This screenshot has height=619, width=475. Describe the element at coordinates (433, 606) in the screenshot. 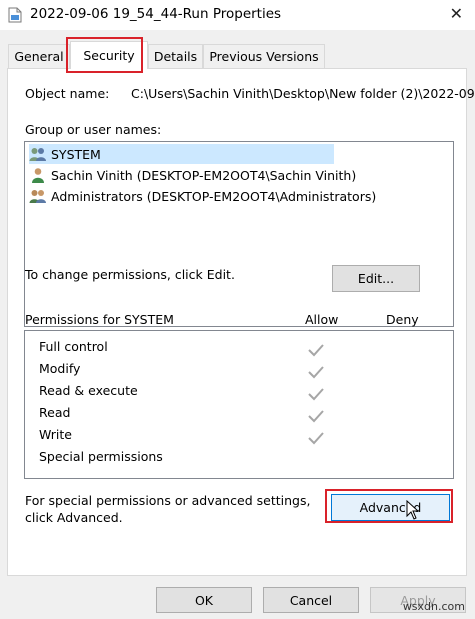

I see `watermark: wsxdn.com` at that location.